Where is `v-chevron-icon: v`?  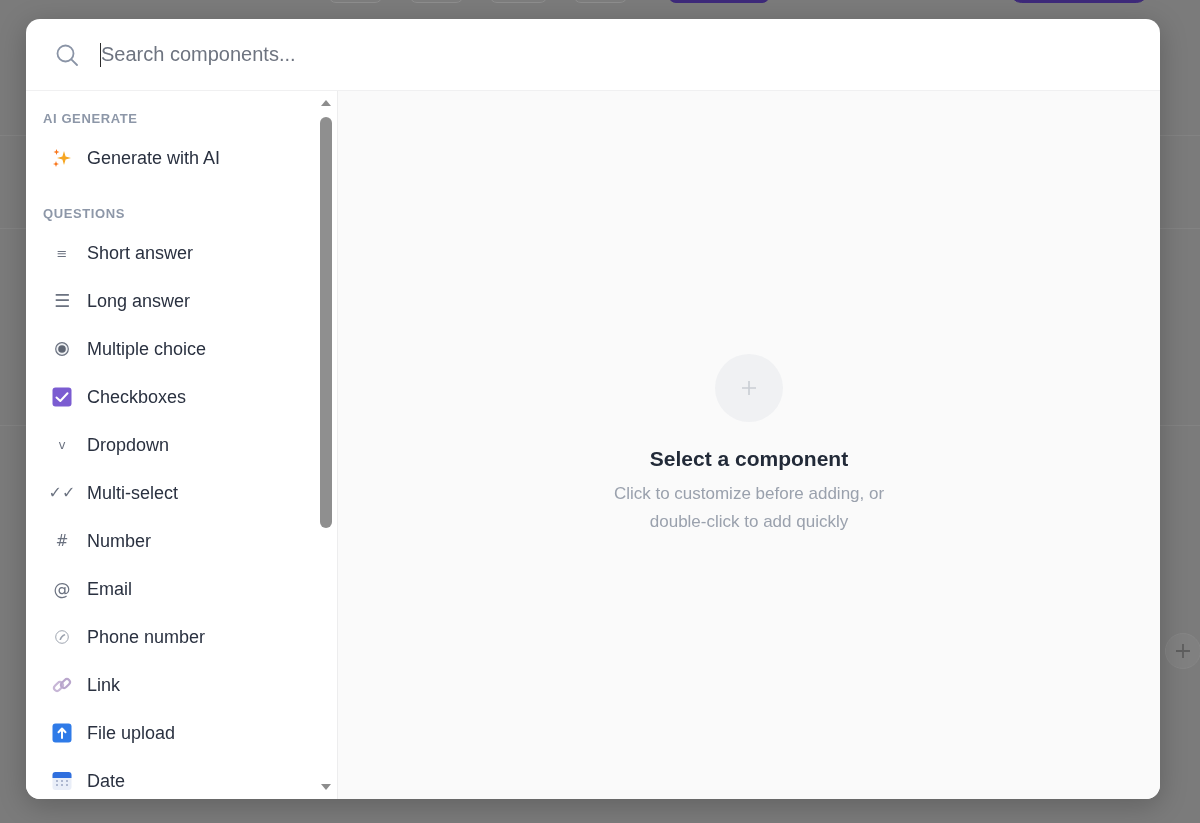
v-chevron-icon: v is located at coordinates (62, 445).